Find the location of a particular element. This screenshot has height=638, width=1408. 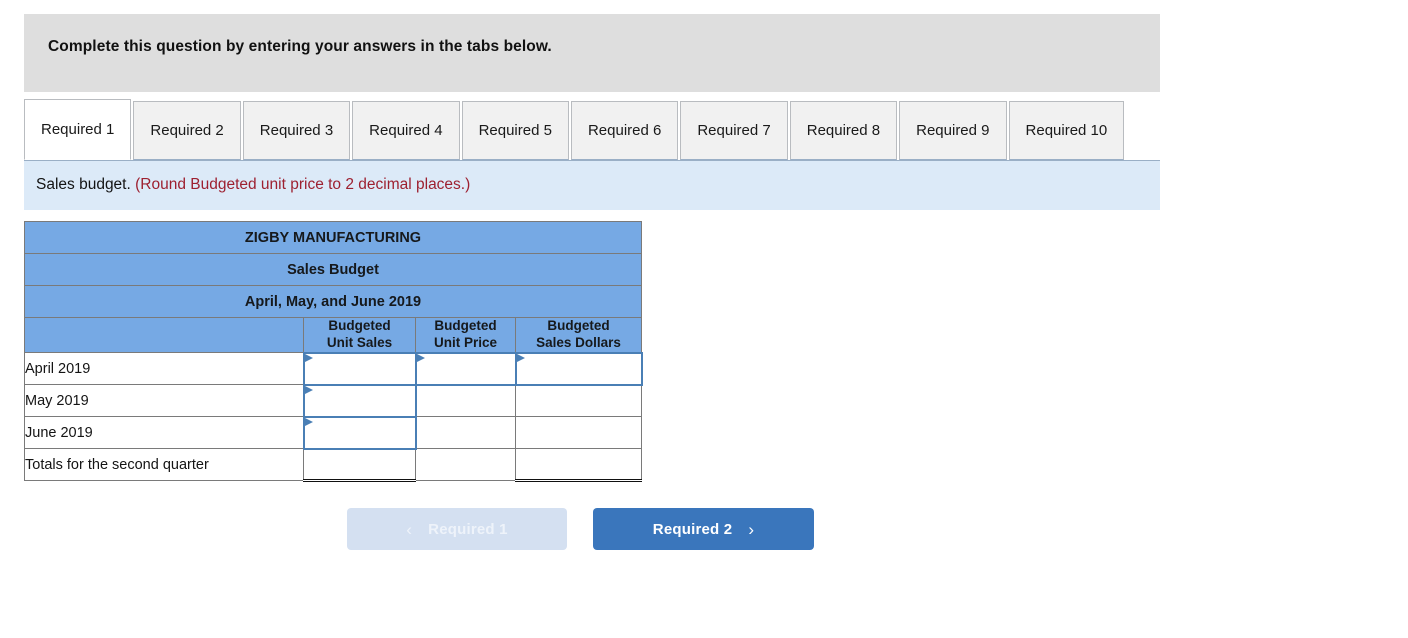

tab-required-6: Required 6 is located at coordinates (624, 130).